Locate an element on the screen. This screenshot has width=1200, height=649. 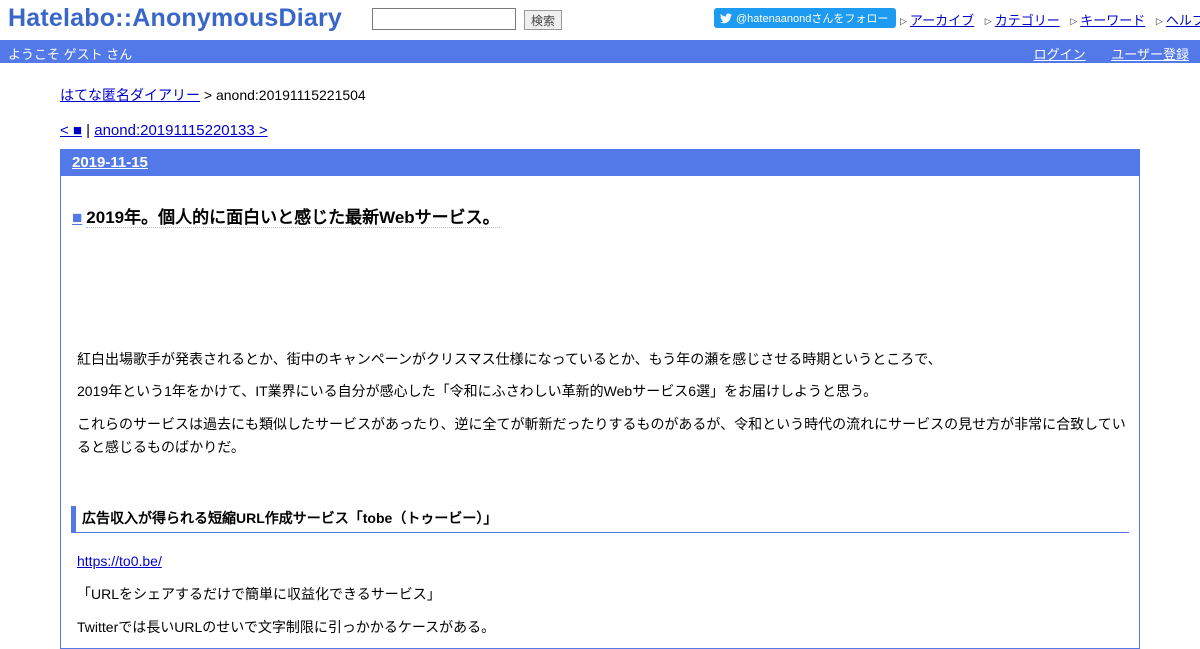
nav-link-keyword: キーワード is located at coordinates (1112, 20).